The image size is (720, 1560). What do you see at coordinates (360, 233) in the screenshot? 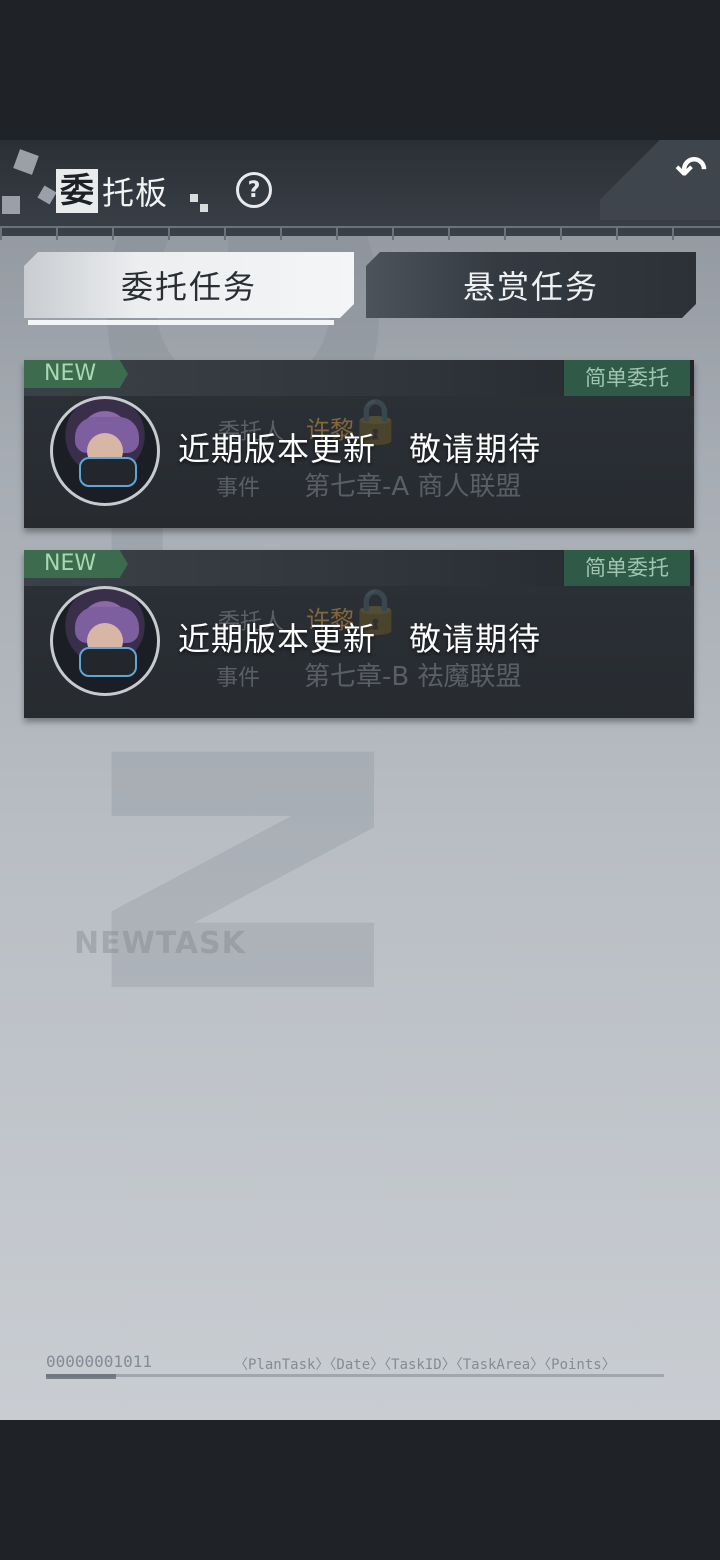
I see `header-rail-decor` at bounding box center [360, 233].